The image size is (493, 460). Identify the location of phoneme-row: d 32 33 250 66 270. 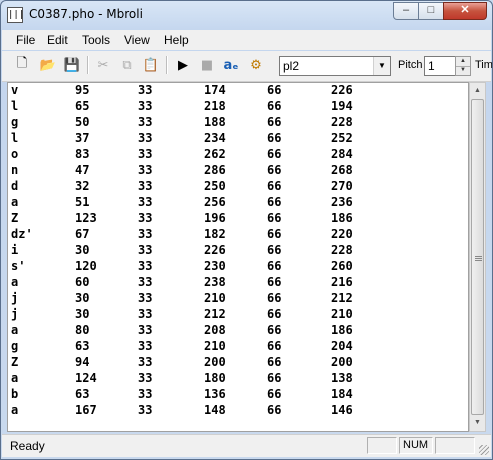
(238, 187).